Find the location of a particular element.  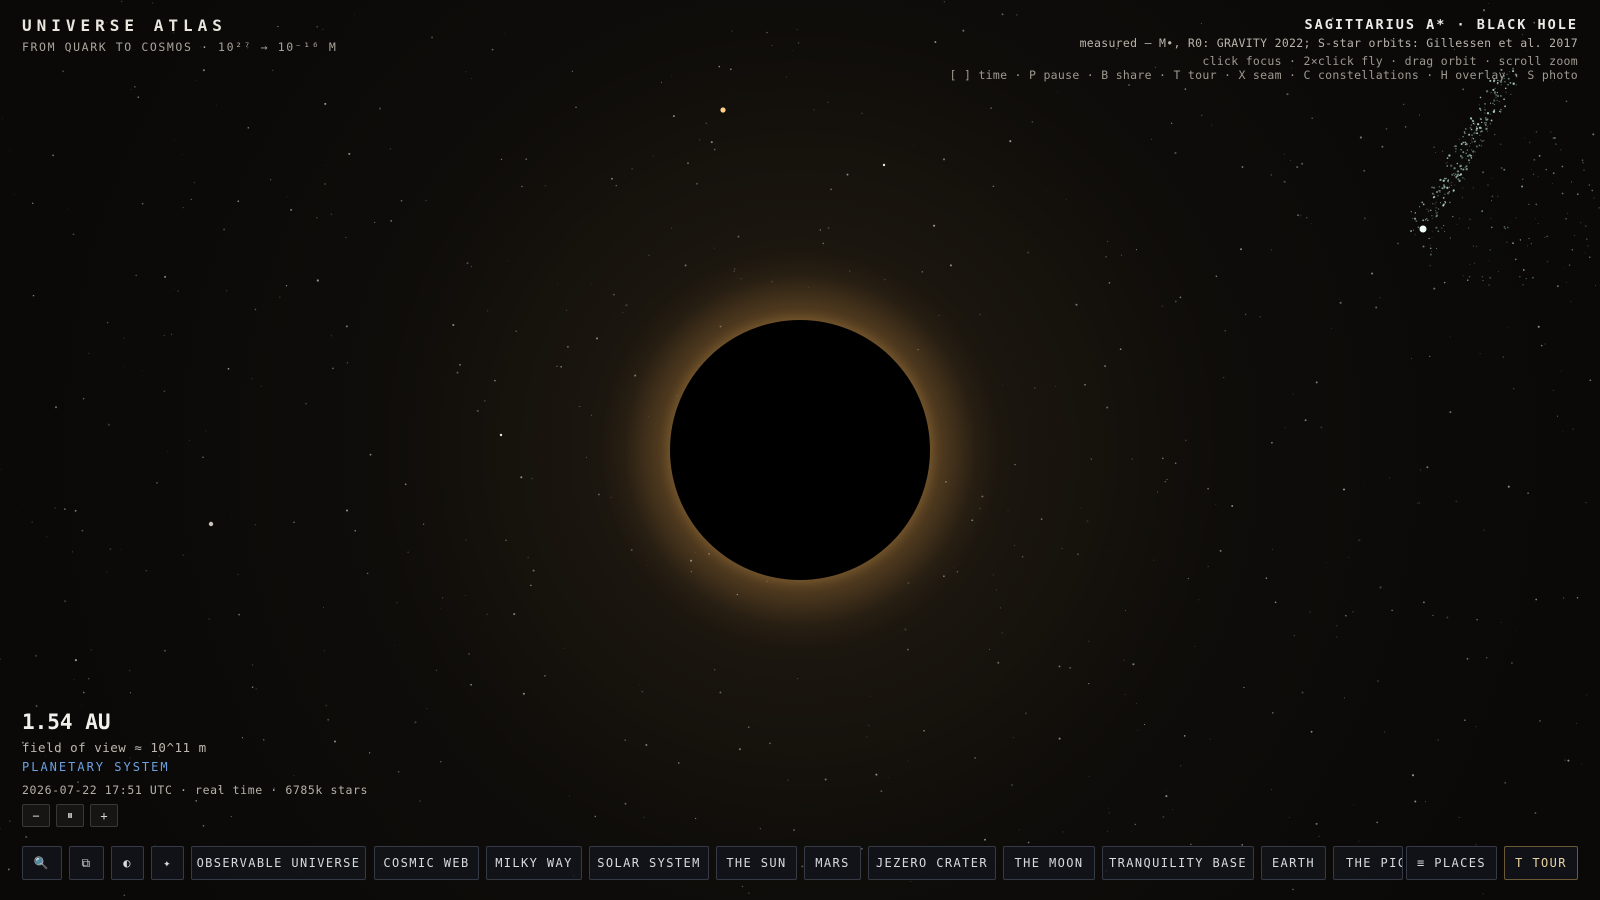

place-solar-system: SOLAR SYSTEM is located at coordinates (649, 863).